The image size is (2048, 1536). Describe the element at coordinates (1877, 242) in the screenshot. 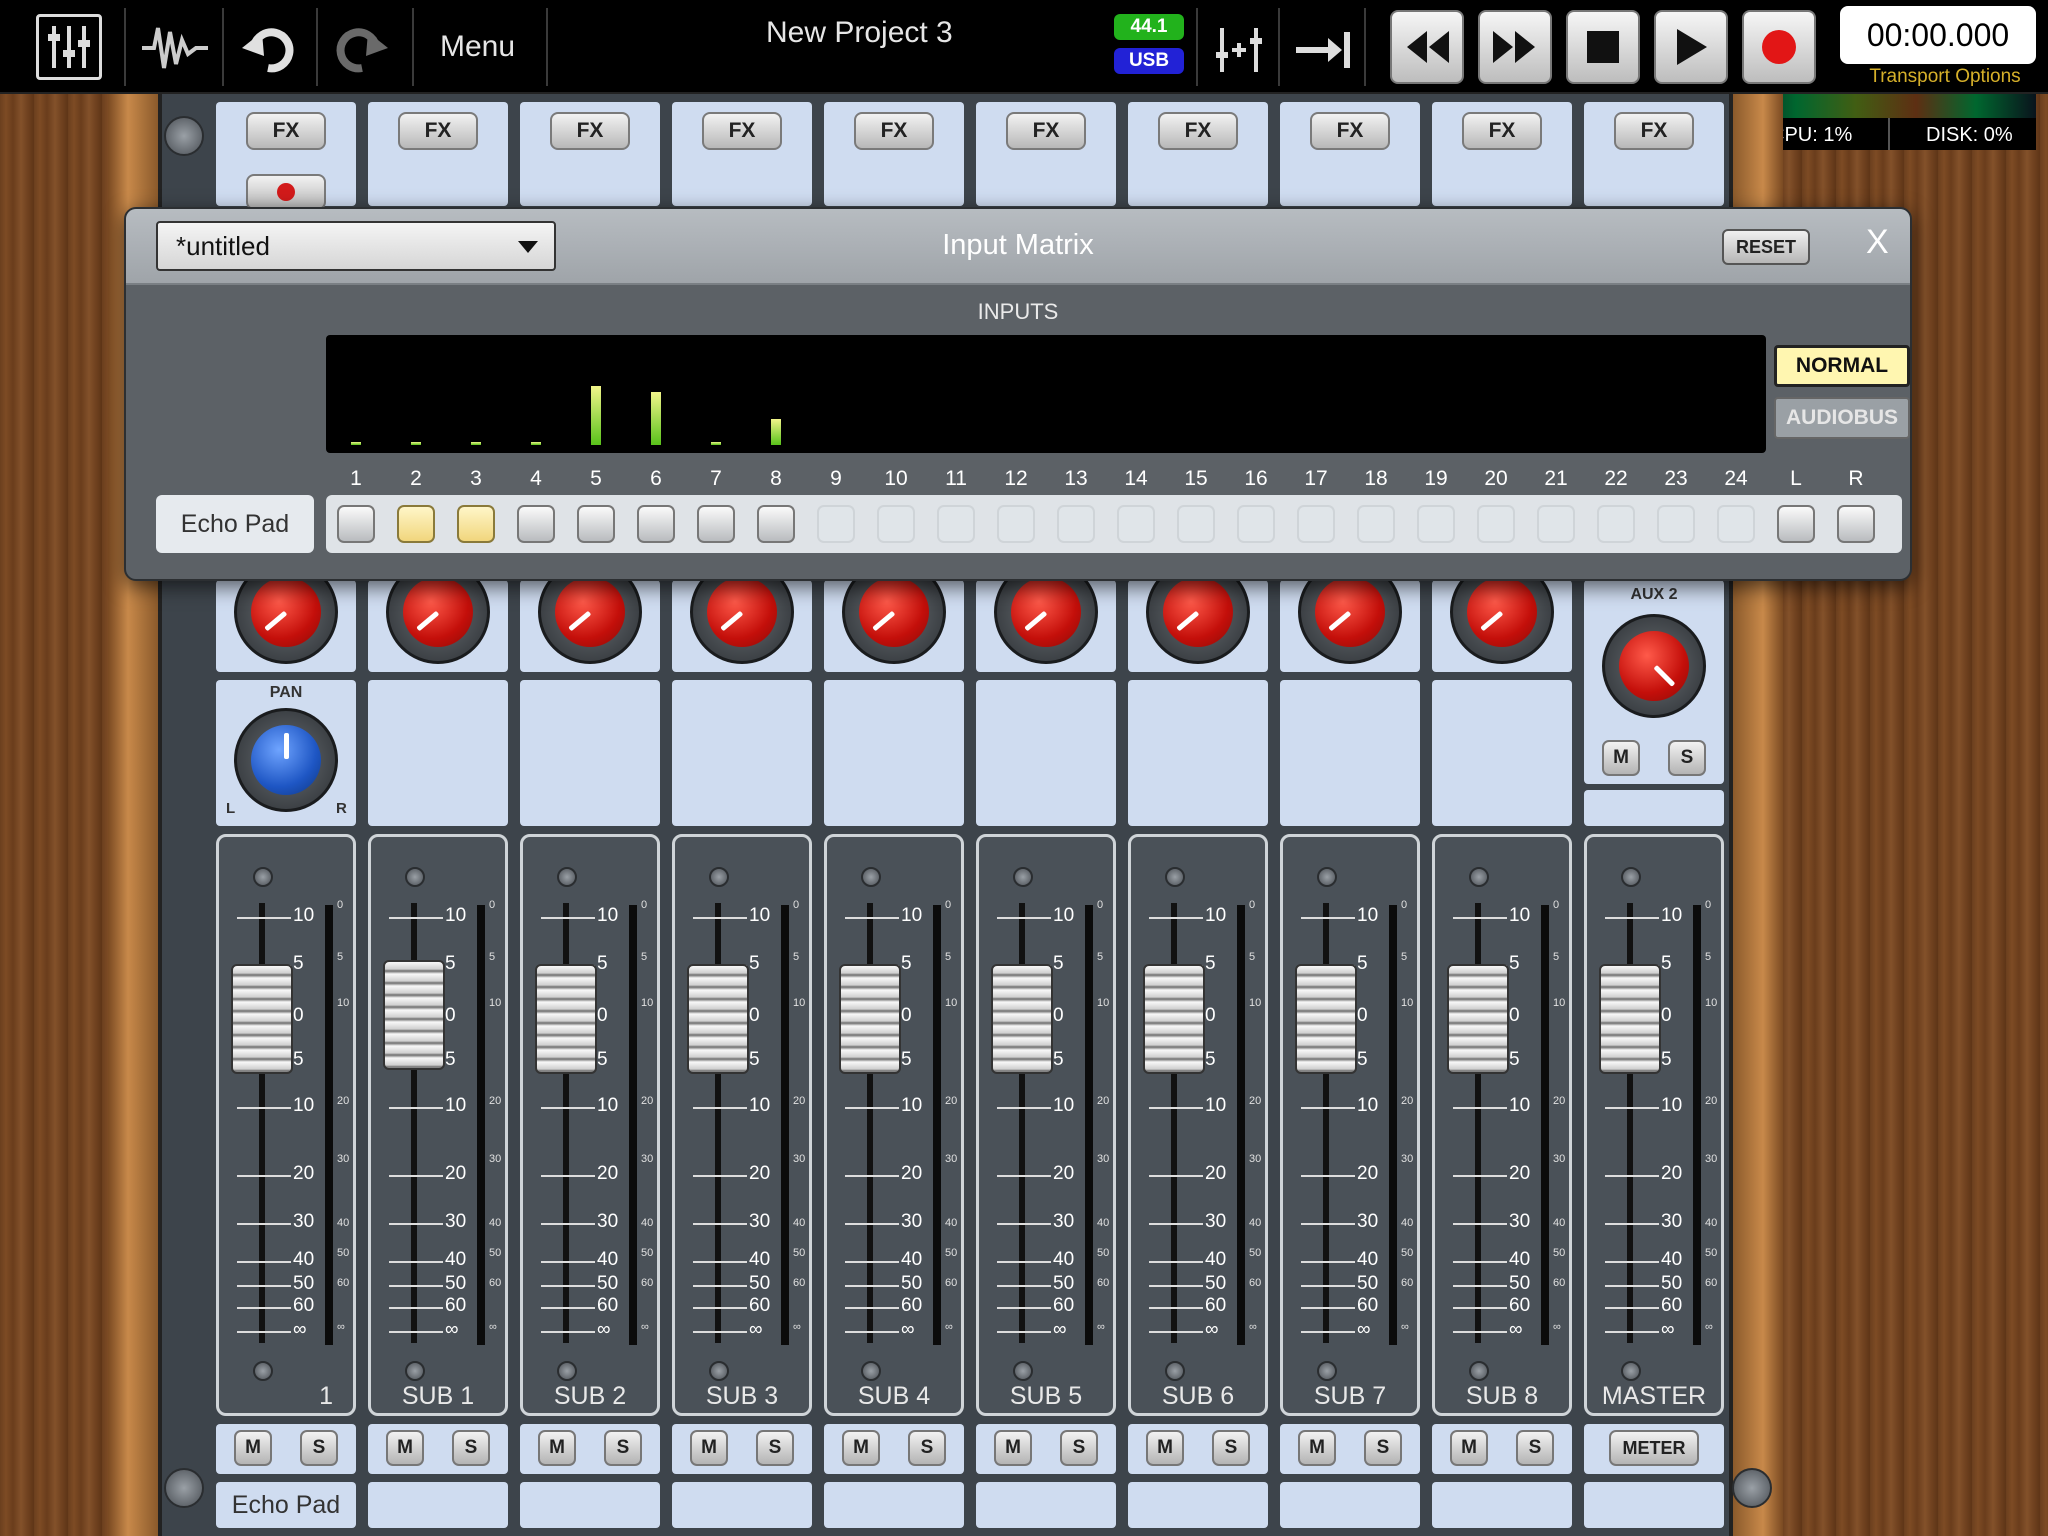

I see `close-button: X` at that location.